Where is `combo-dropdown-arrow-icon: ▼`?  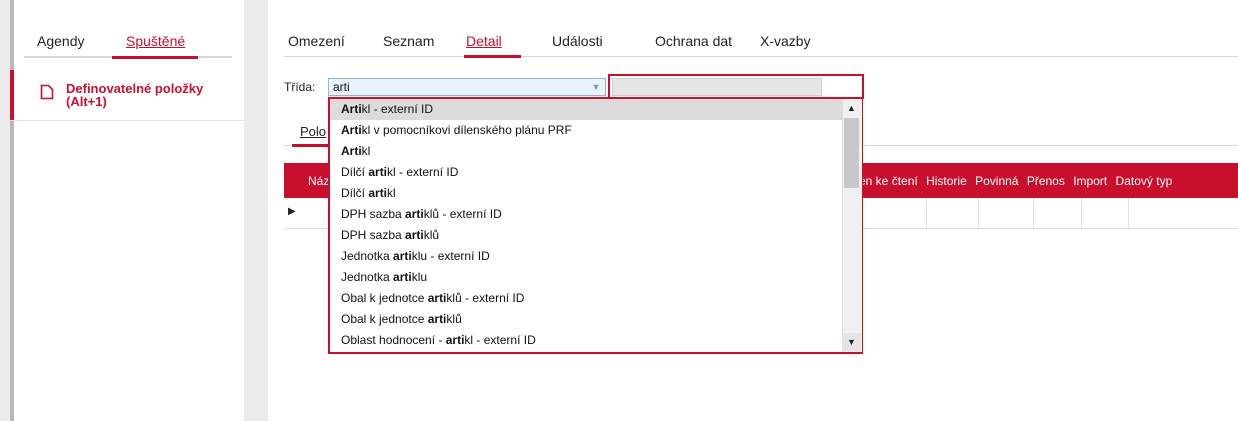
combo-dropdown-arrow-icon: ▼ is located at coordinates (596, 87).